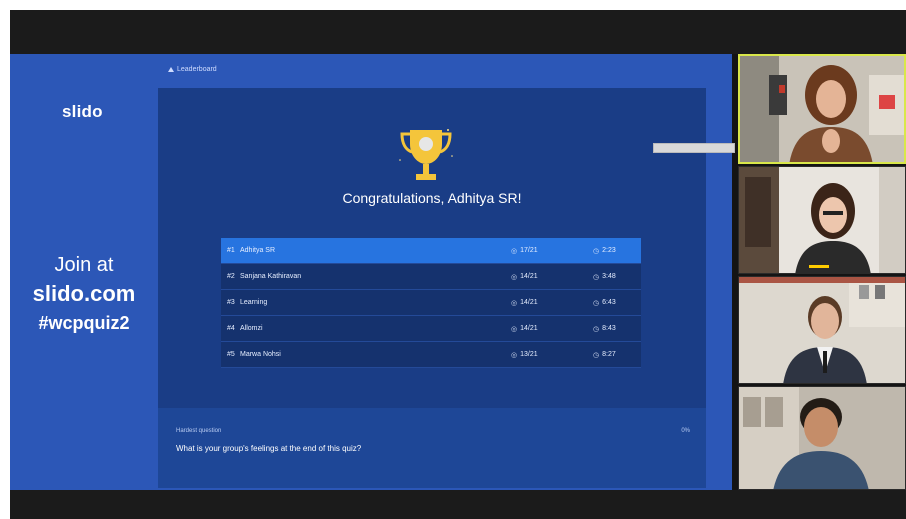  Describe the element at coordinates (529, 250) in the screenshot. I see `score: 17/21` at that location.